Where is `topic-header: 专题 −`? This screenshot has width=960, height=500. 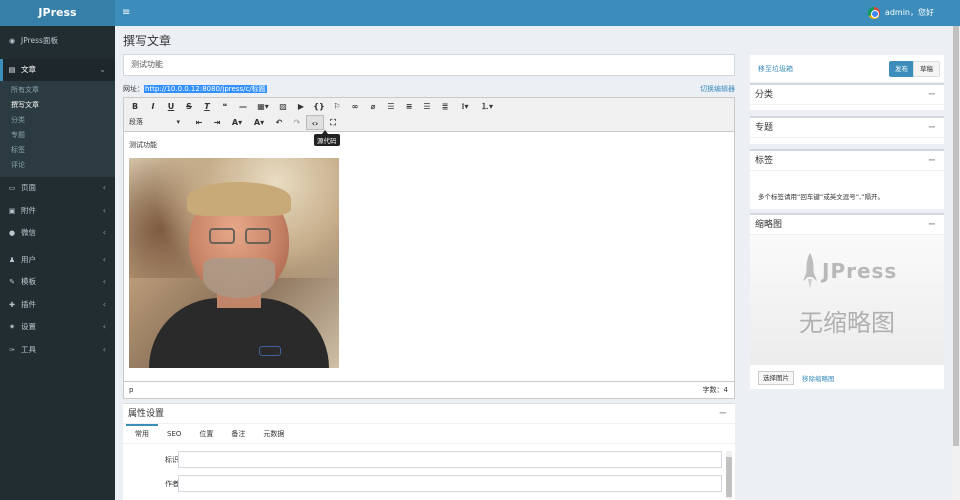
topic-header: 专题 − is located at coordinates (847, 128).